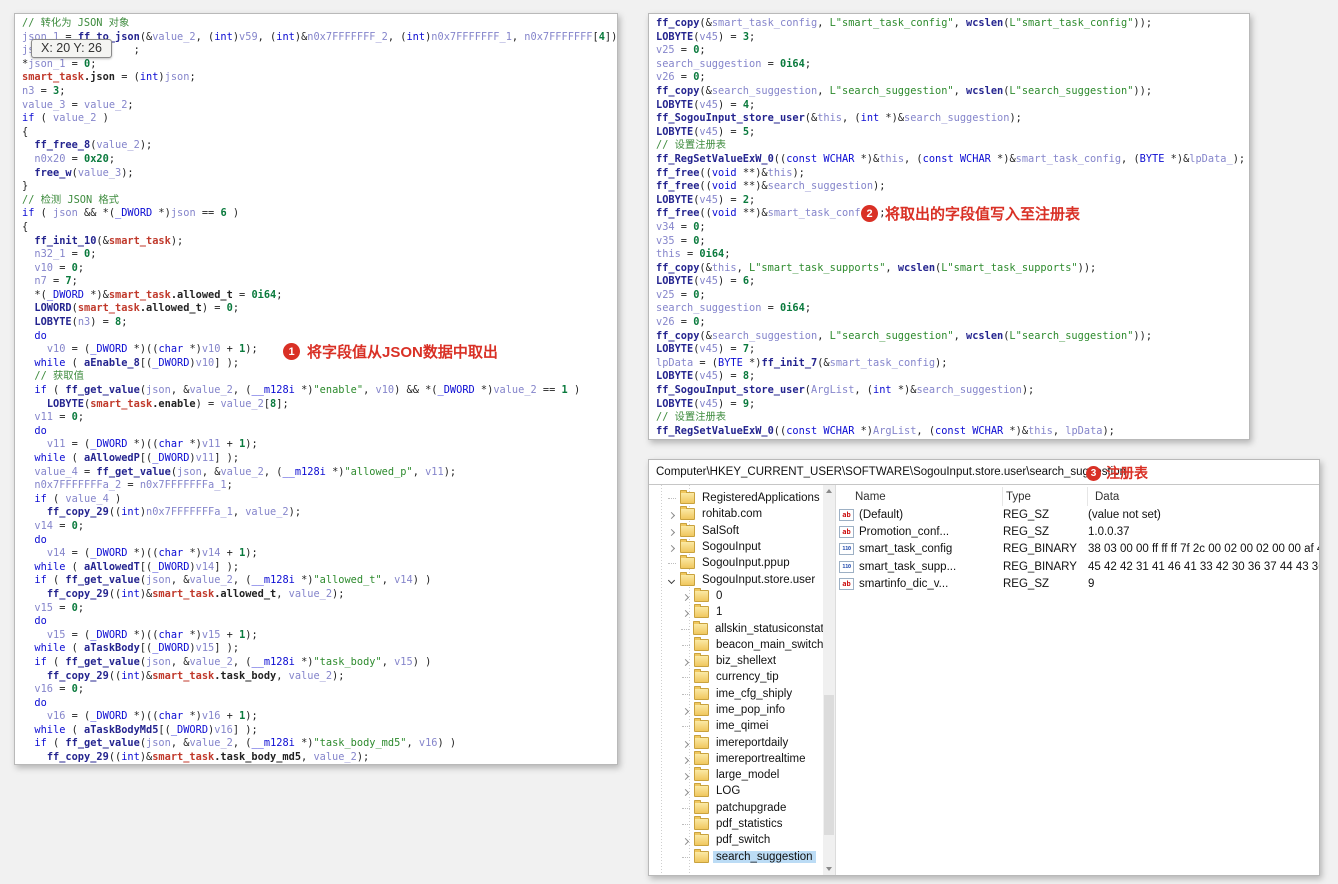  I want to click on tree-item-pdf_switch: pdf_switch, so click(742, 840).